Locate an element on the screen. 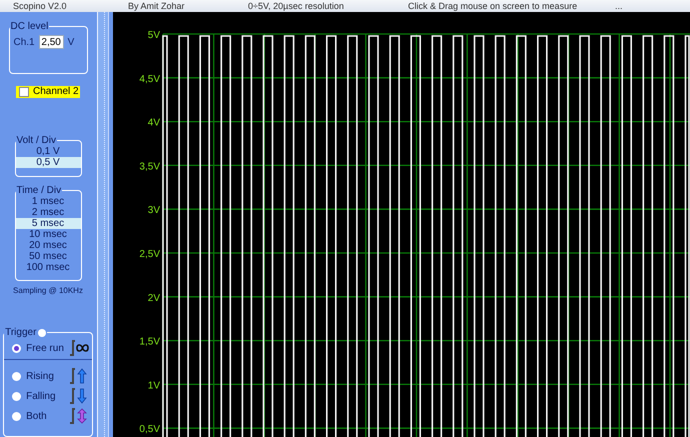 This screenshot has height=437, width=690. group-title: Trigger is located at coordinates (20, 332).